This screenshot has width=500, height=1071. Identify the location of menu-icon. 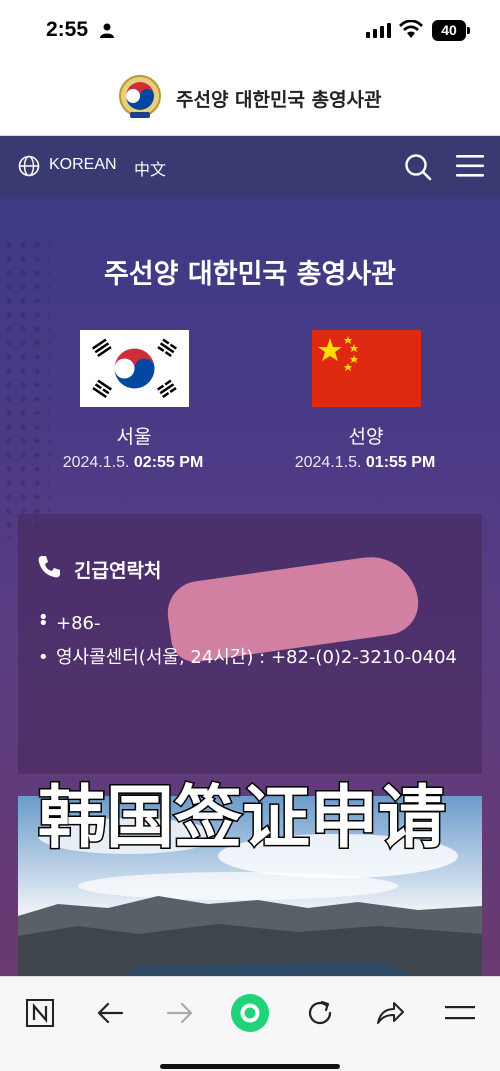
(460, 1013).